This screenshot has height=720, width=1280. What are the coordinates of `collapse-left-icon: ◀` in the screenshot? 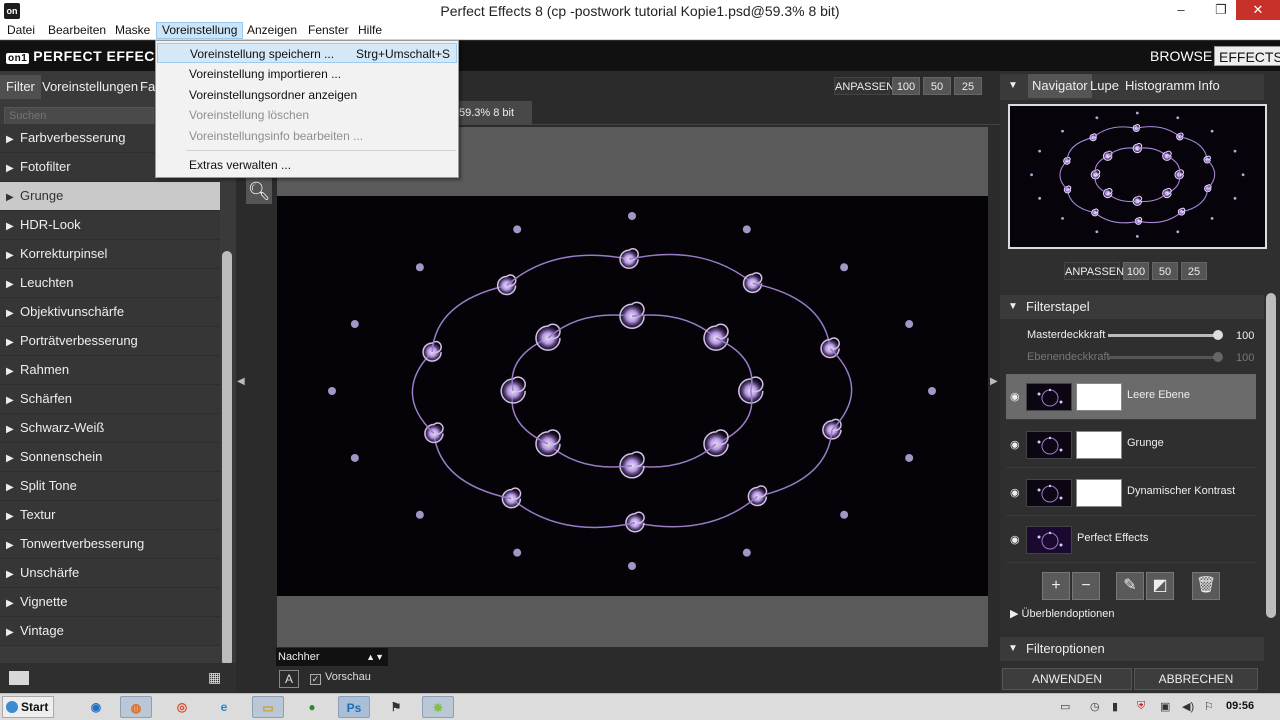 It's located at (241, 381).